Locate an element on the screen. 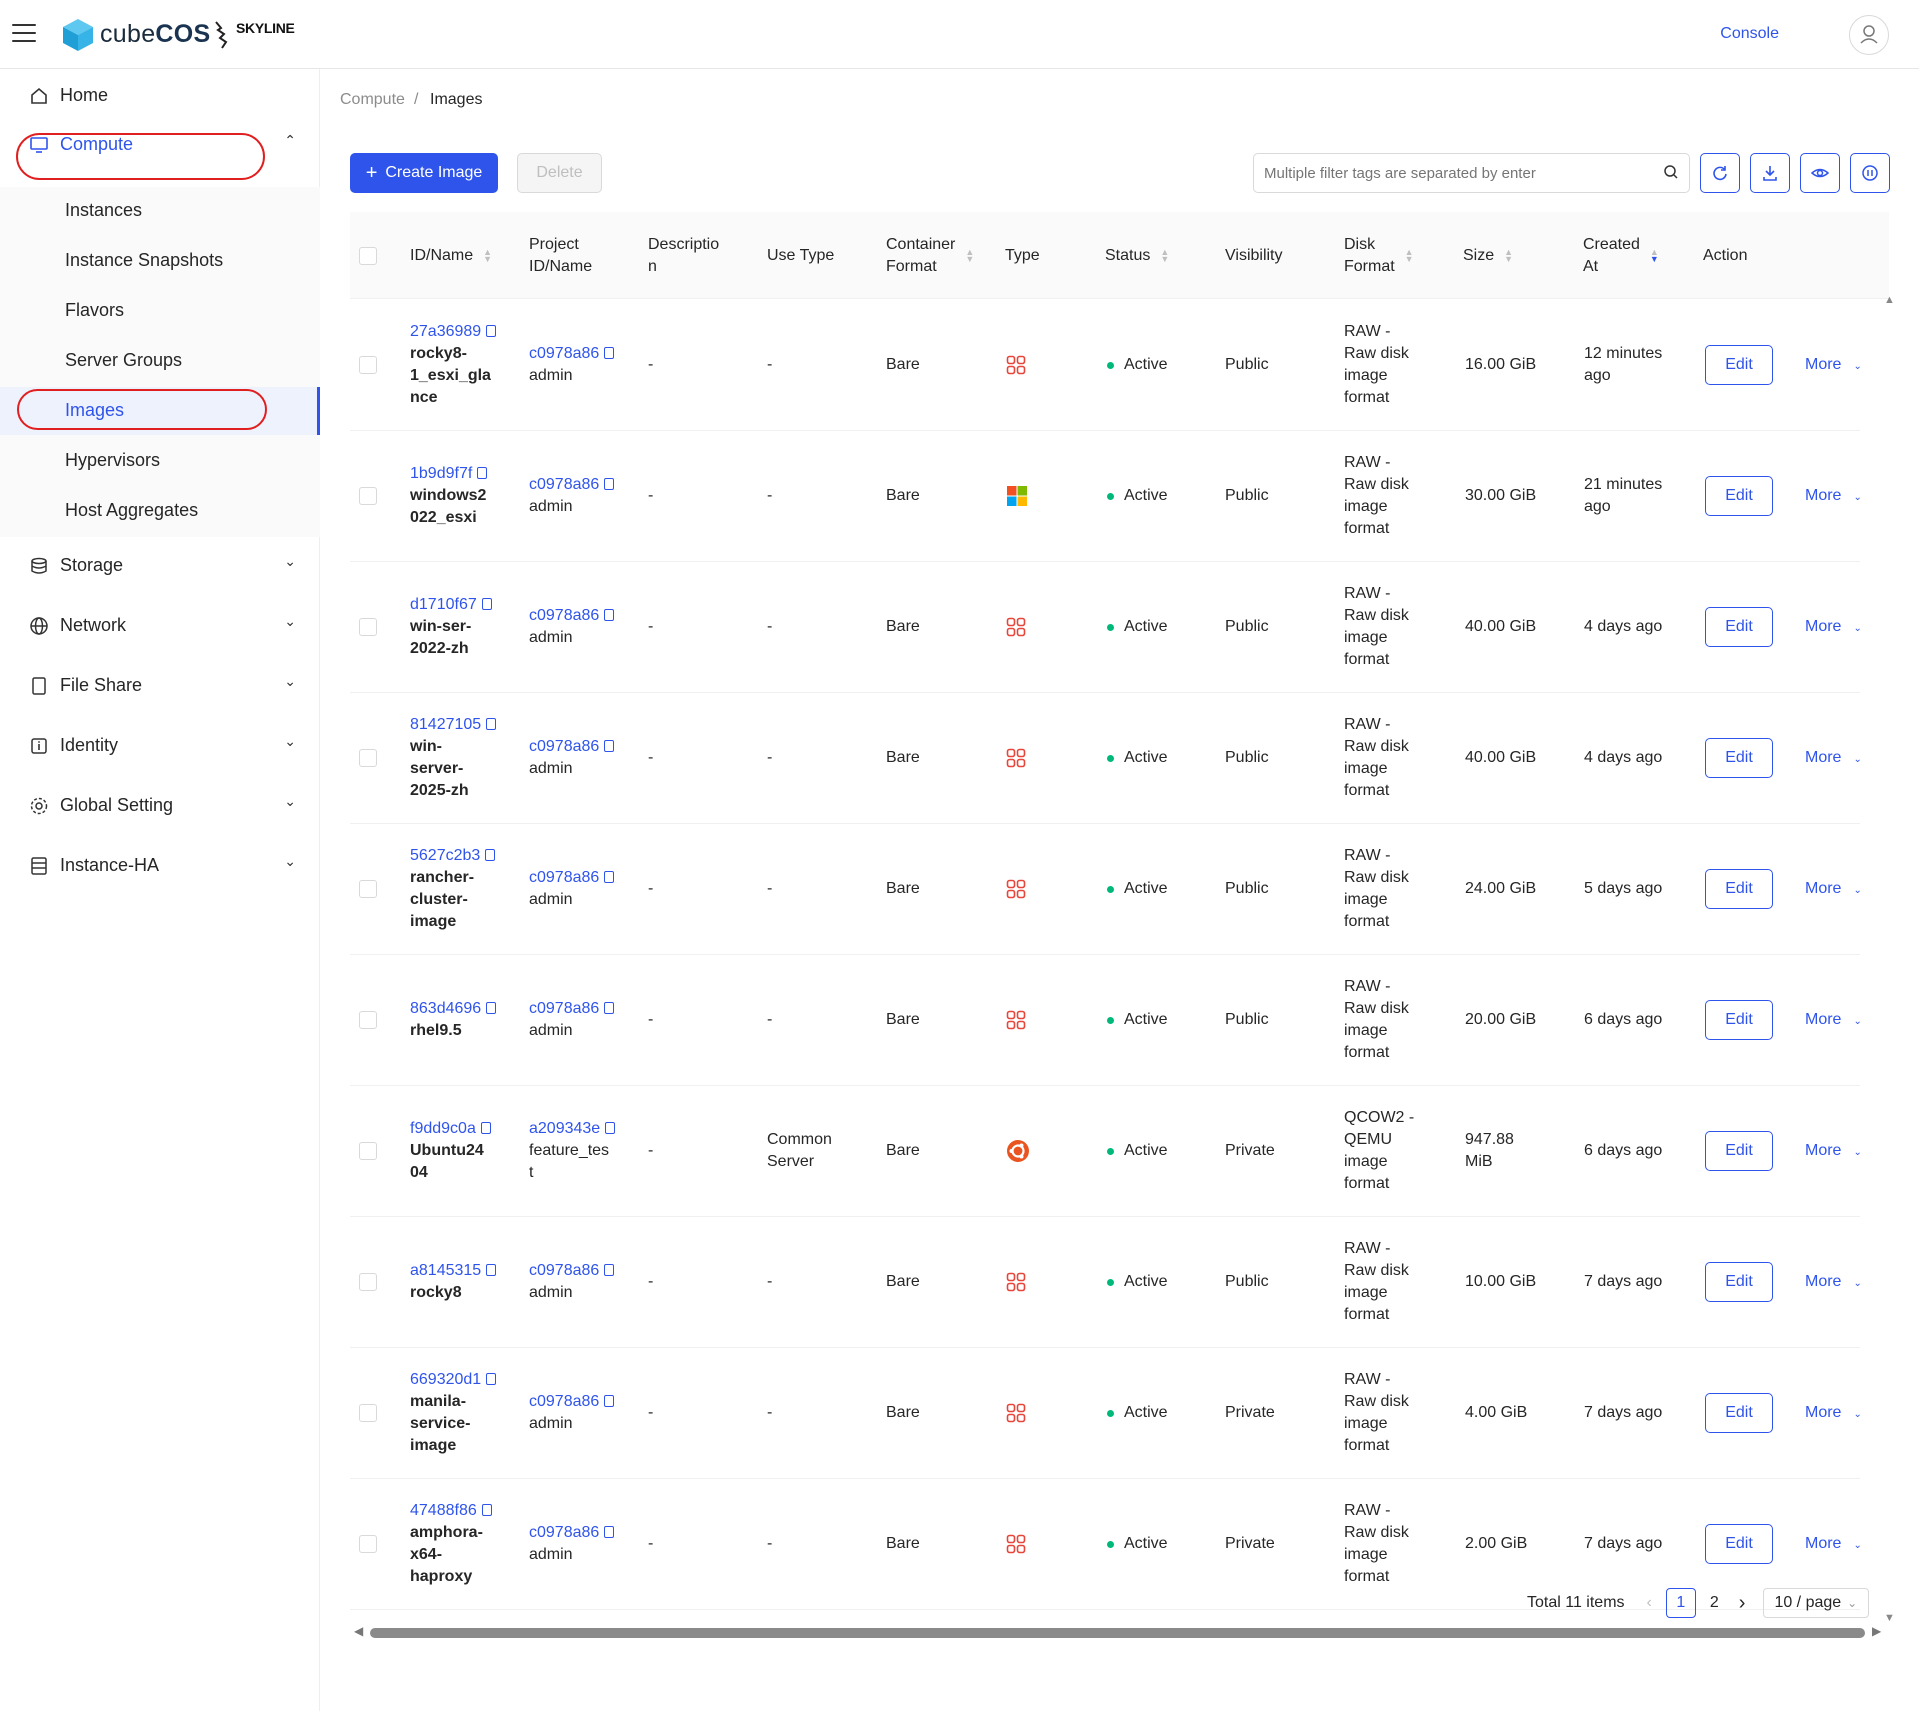 The width and height of the screenshot is (1919, 1711). menu-icon is located at coordinates (24, 34).